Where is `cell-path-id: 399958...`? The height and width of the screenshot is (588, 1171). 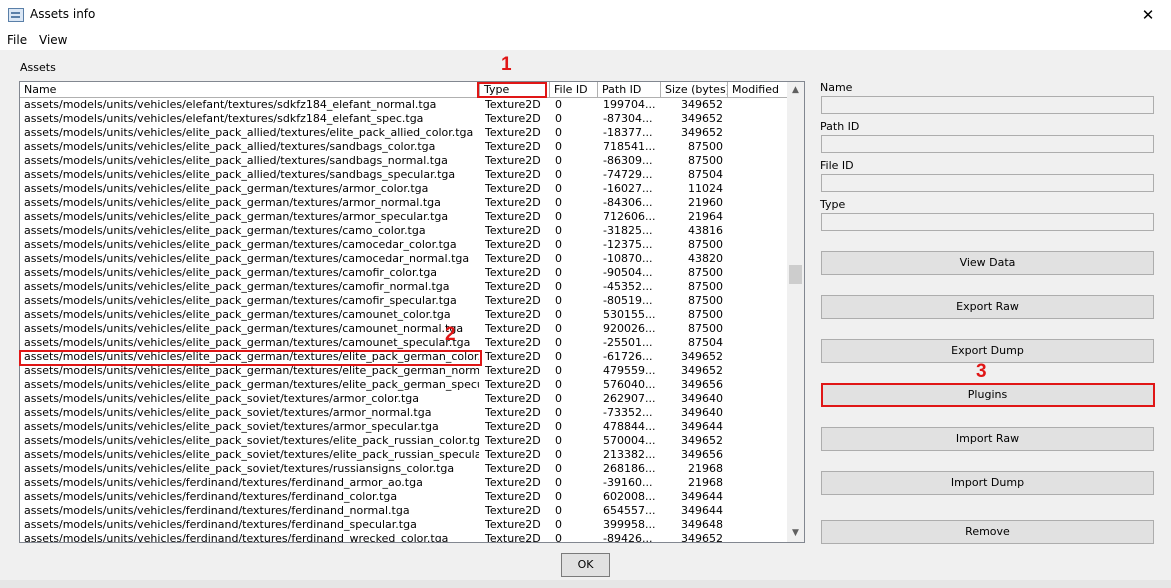
cell-path-id: 399958... is located at coordinates (629, 524).